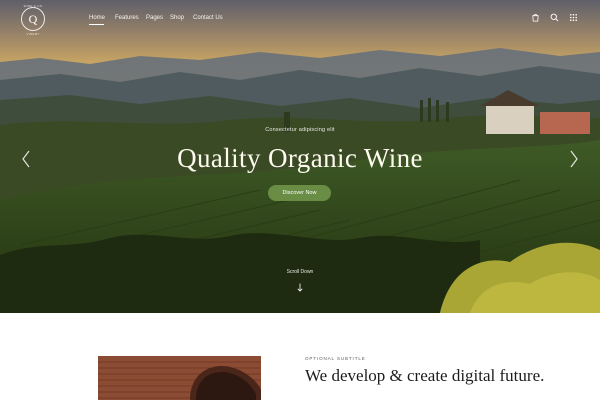 This screenshot has height=400, width=600. What do you see at coordinates (181, 18) in the screenshot?
I see `nav-item-shop: Shop` at bounding box center [181, 18].